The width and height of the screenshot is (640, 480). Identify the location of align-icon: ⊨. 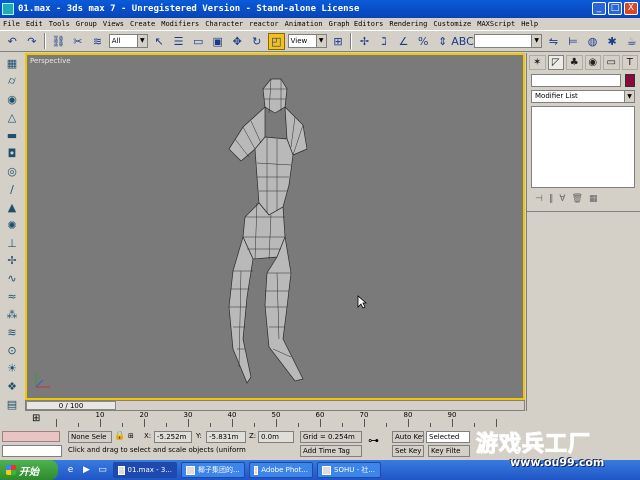
(573, 41).